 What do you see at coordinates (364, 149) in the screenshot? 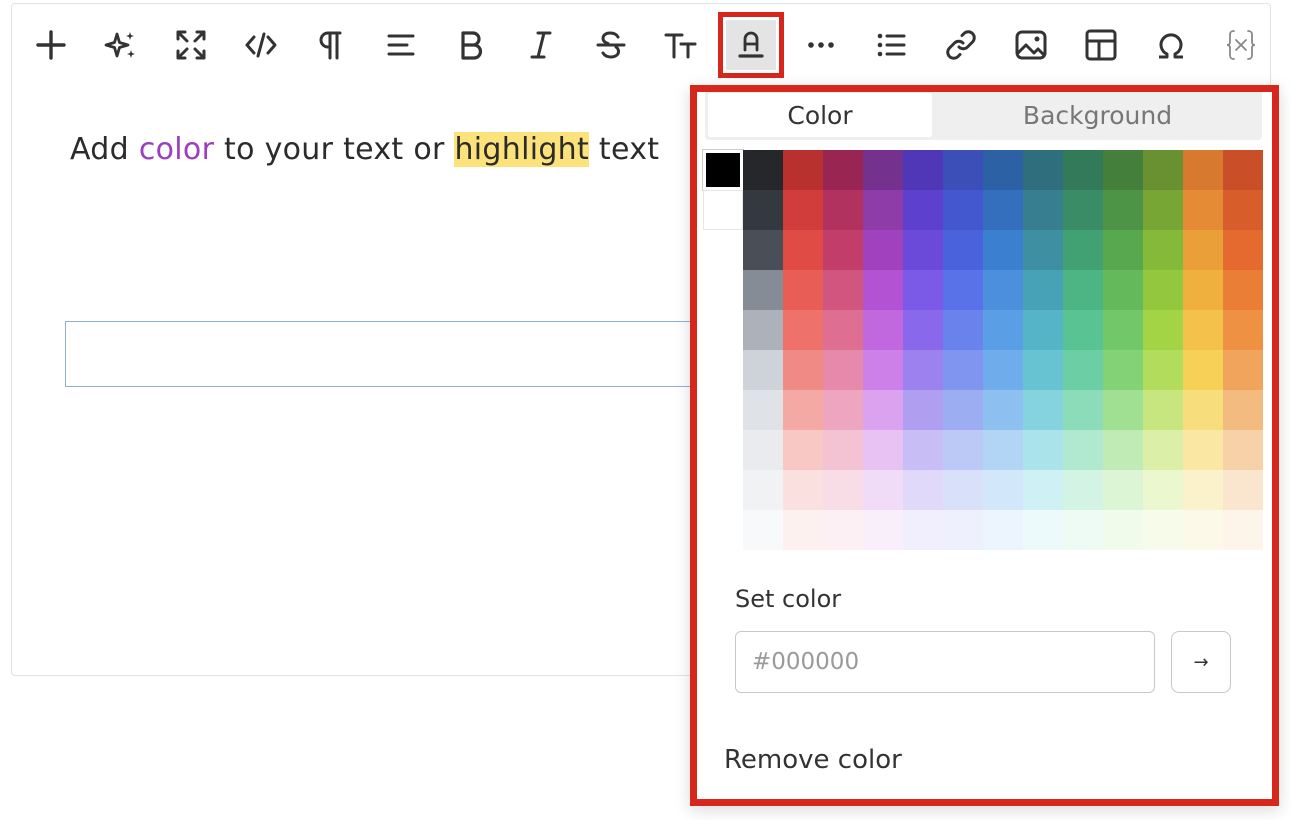
I see `editor-text-line: Add color to your text or highlight text` at bounding box center [364, 149].